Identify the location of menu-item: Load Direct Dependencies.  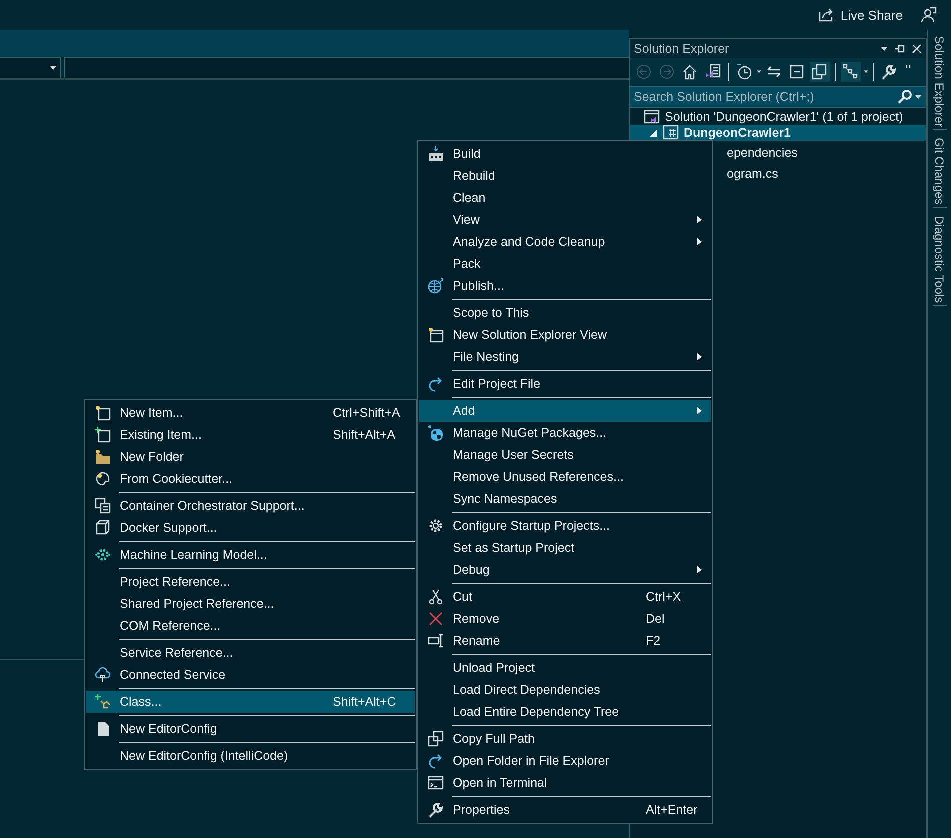
(565, 690).